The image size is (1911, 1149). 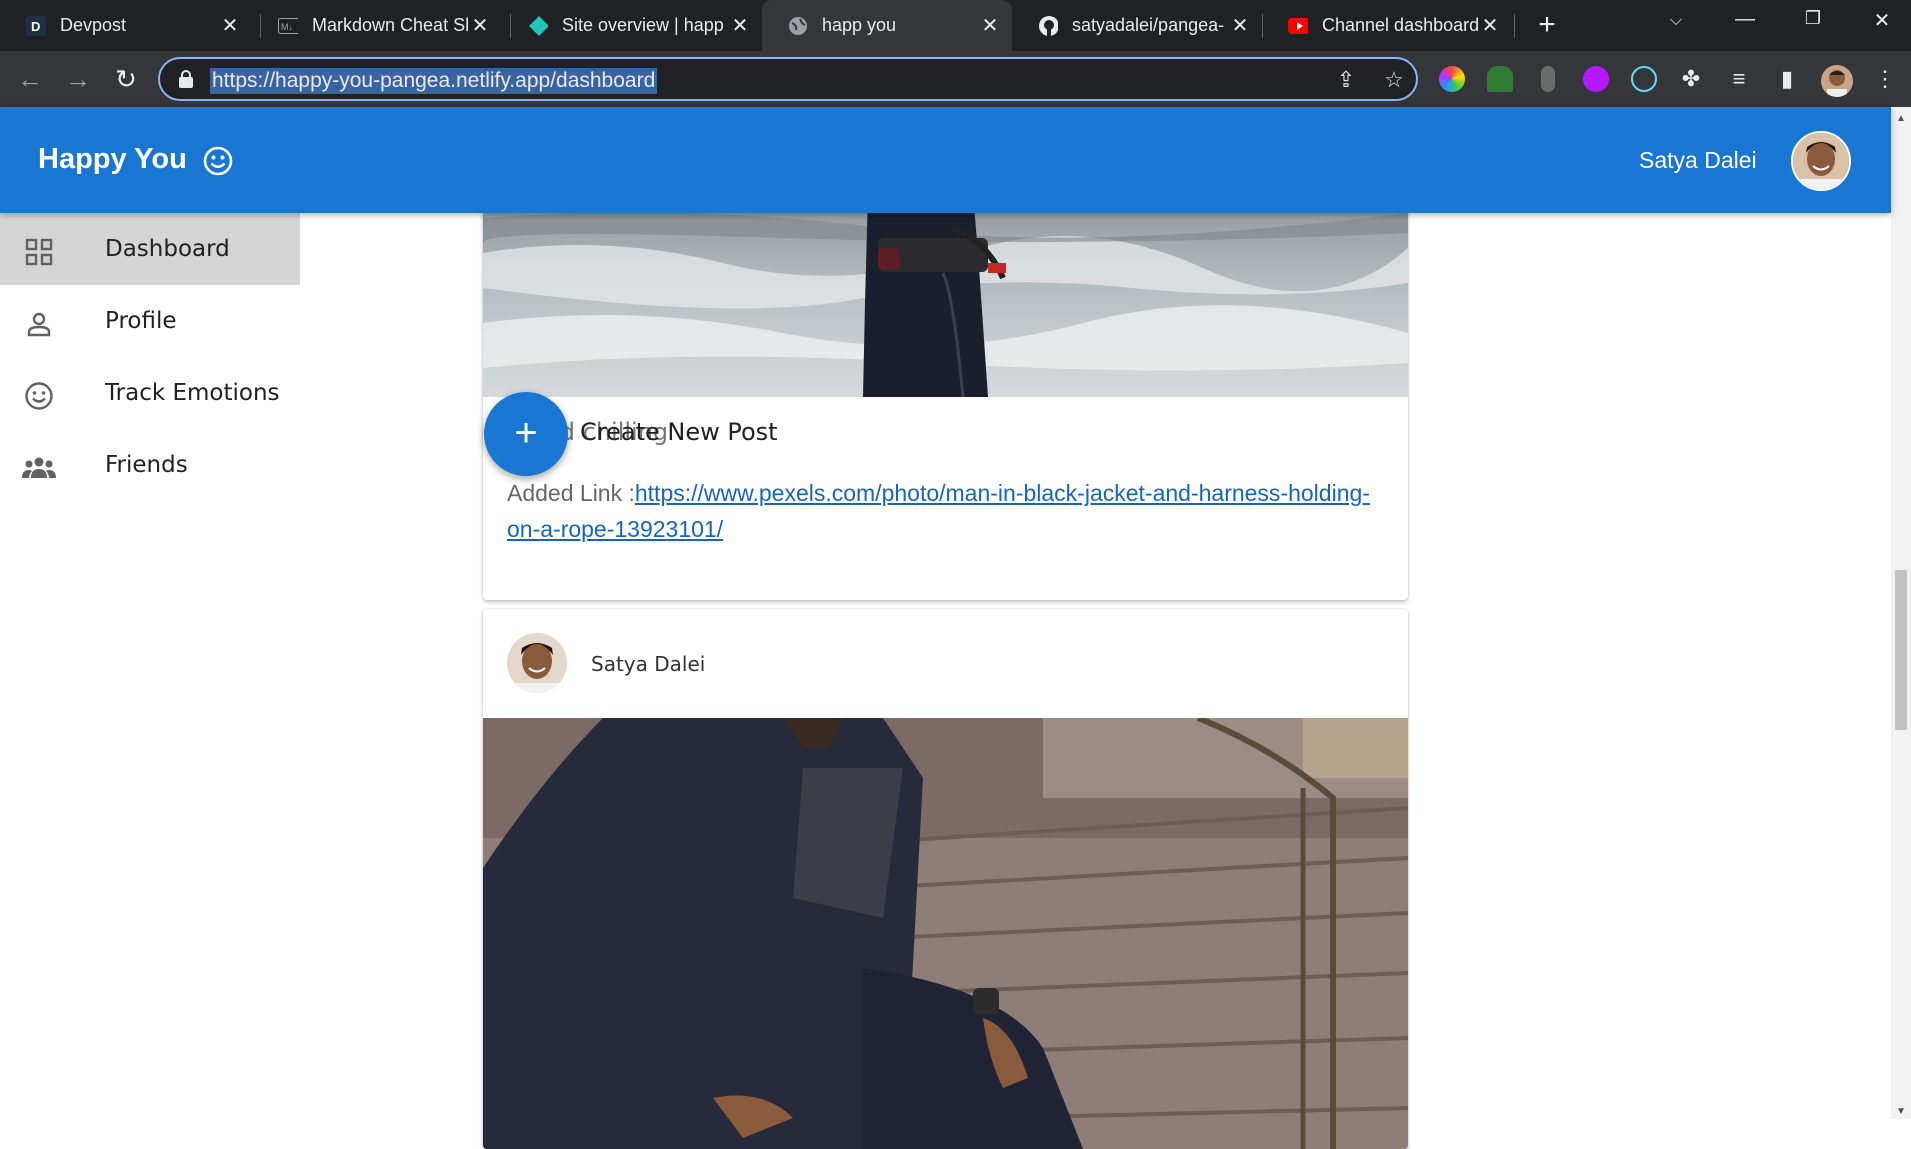 What do you see at coordinates (679, 432) in the screenshot?
I see `create-new-post-label: Create New Post` at bounding box center [679, 432].